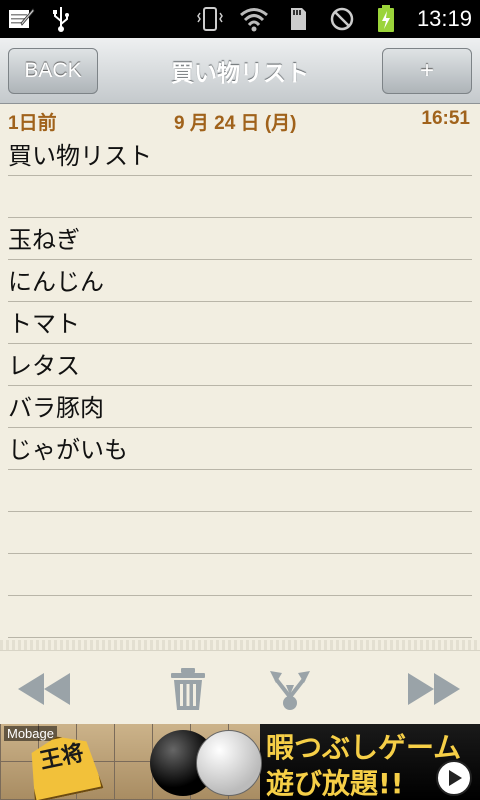  I want to click on memo-line: レタス, so click(240, 365).